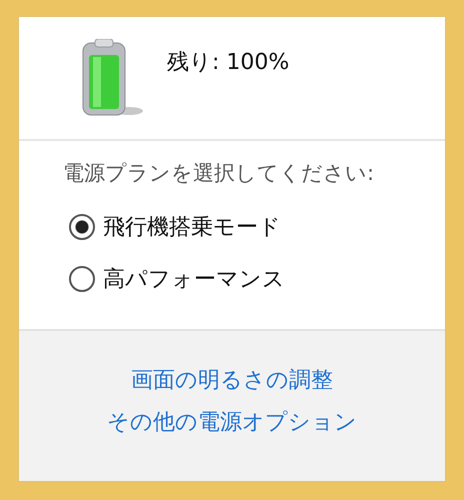 This screenshot has width=464, height=500. I want to click on settings-link: 画面の明るさの調整, so click(232, 380).